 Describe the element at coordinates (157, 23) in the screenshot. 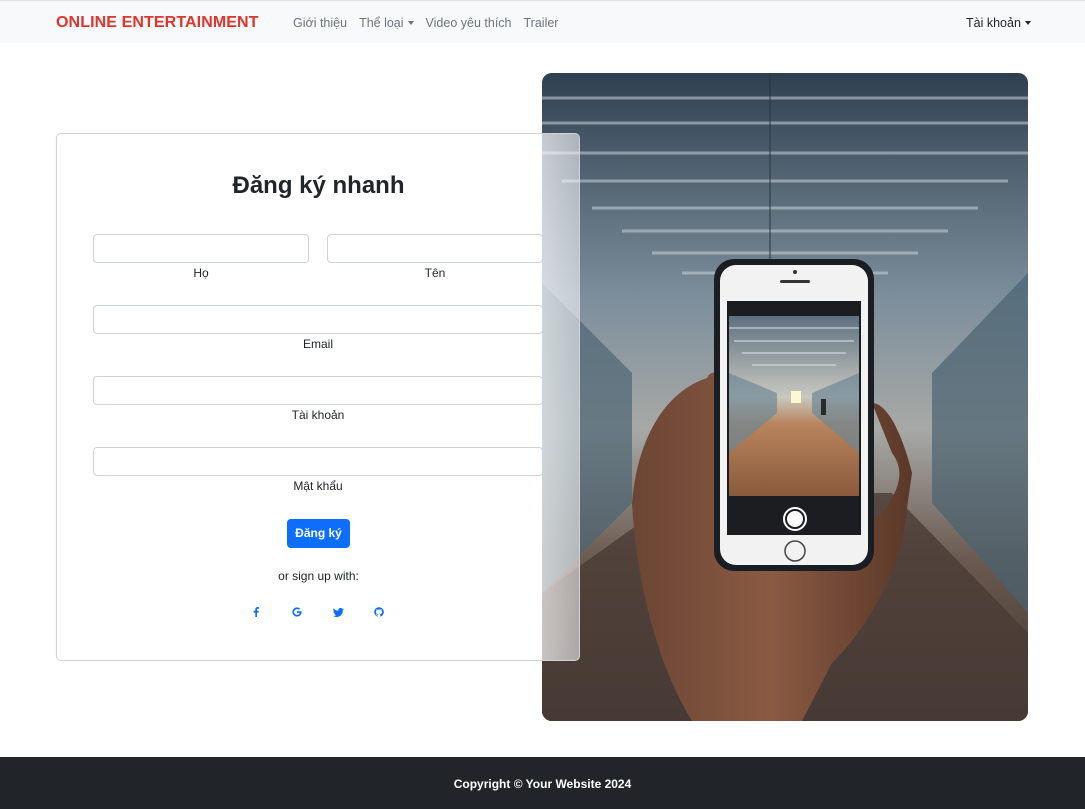

I see `brand-logo: ONLINE ENTERTAINMENT` at that location.